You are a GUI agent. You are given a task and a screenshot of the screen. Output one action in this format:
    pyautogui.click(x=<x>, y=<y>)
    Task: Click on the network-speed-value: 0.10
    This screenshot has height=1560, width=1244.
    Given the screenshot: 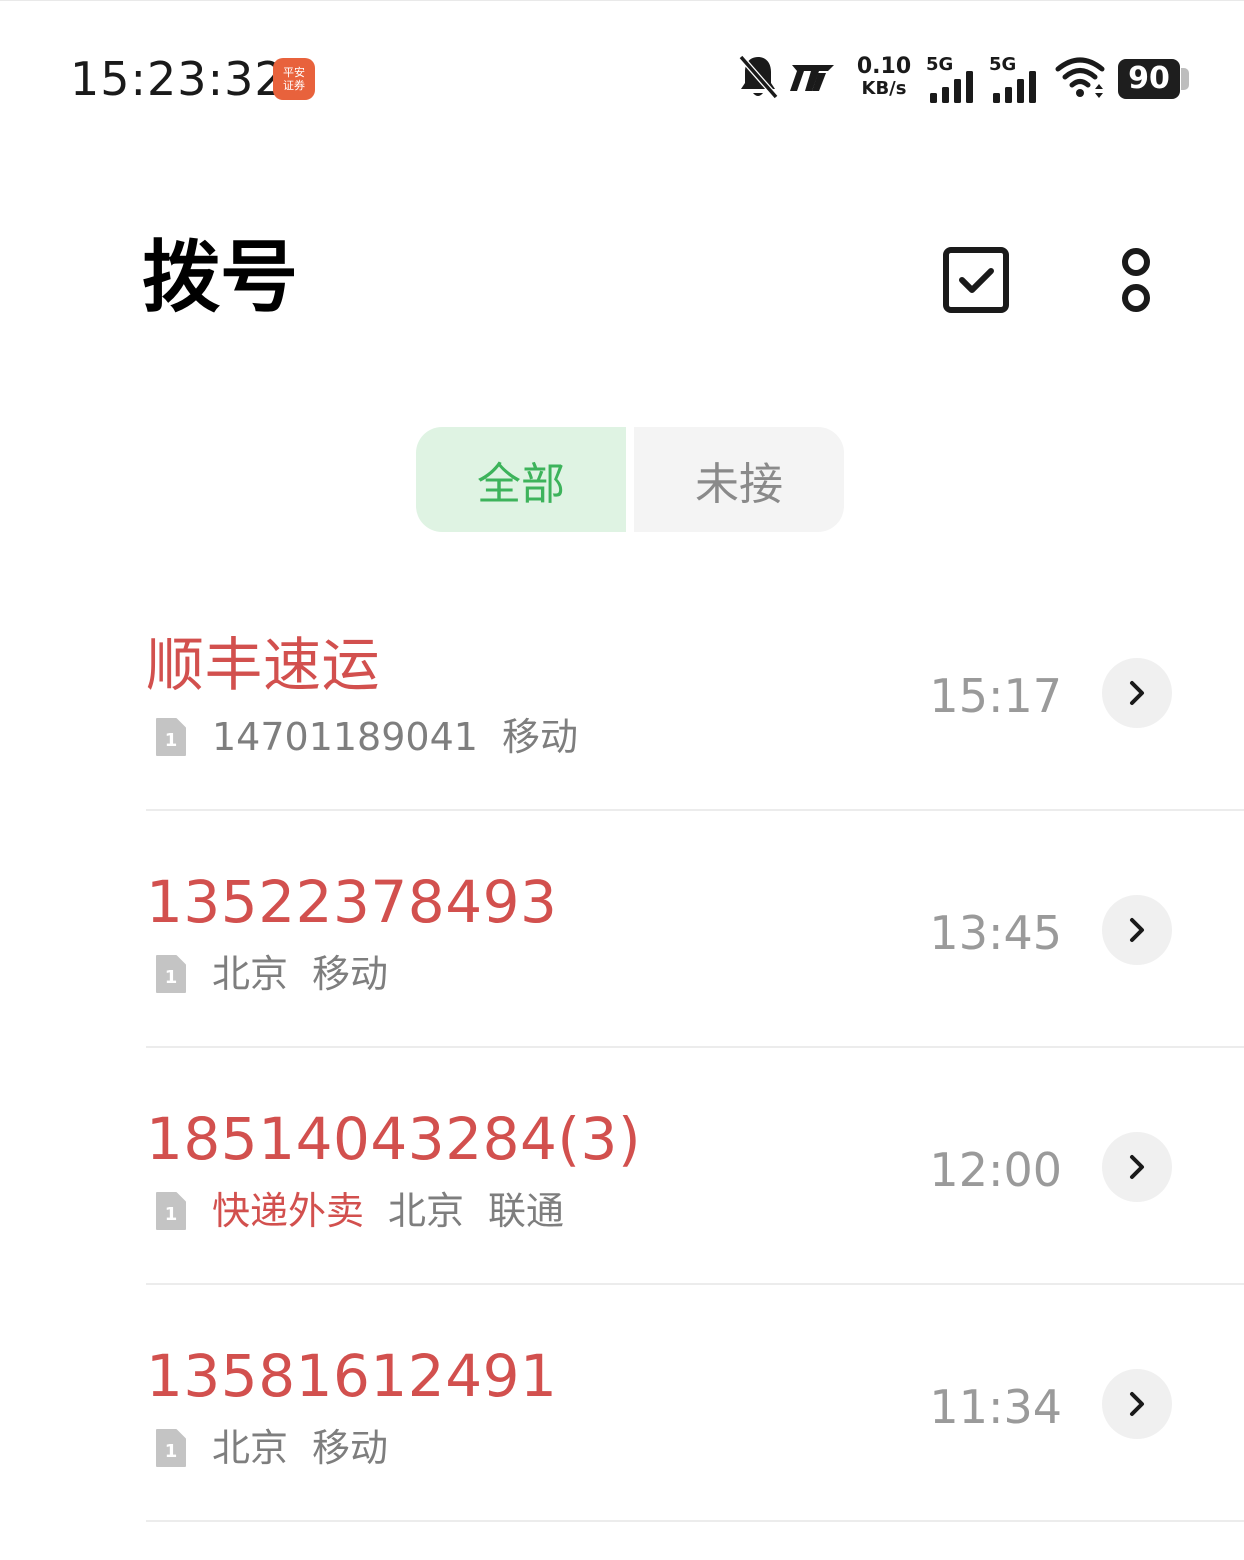 What is the action you would take?
    pyautogui.click(x=884, y=66)
    